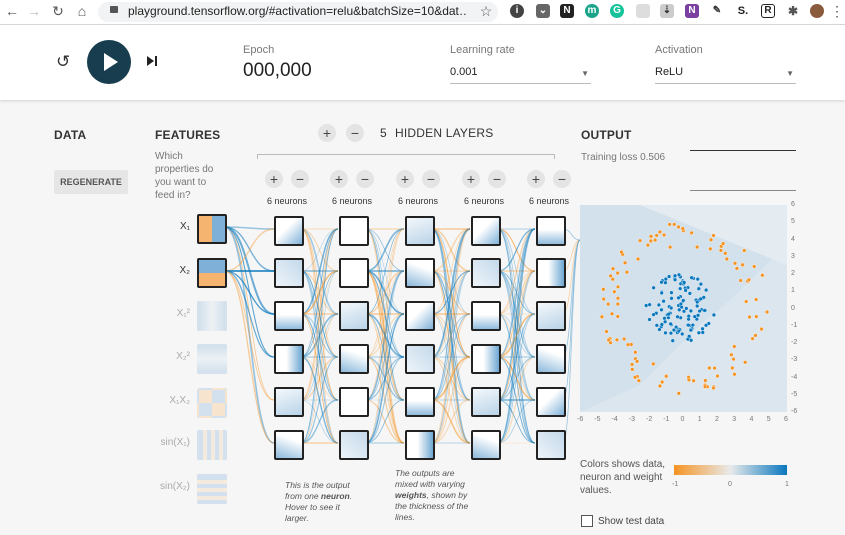 The width and height of the screenshot is (845, 535). I want to click on feature-label: X₁X₂, so click(179, 400).